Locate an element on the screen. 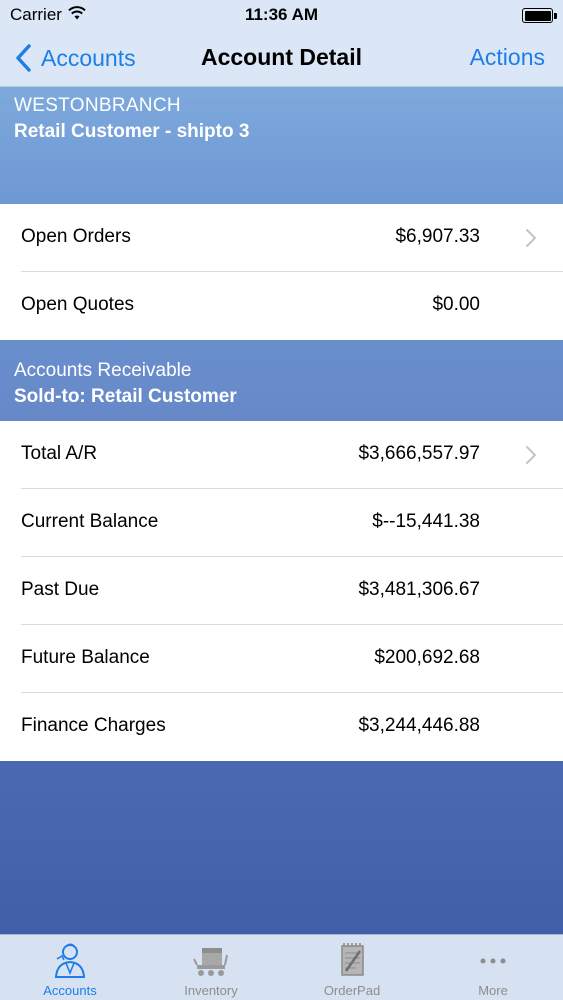 The width and height of the screenshot is (563, 1000). tab-label: OrderPad is located at coordinates (352, 990).